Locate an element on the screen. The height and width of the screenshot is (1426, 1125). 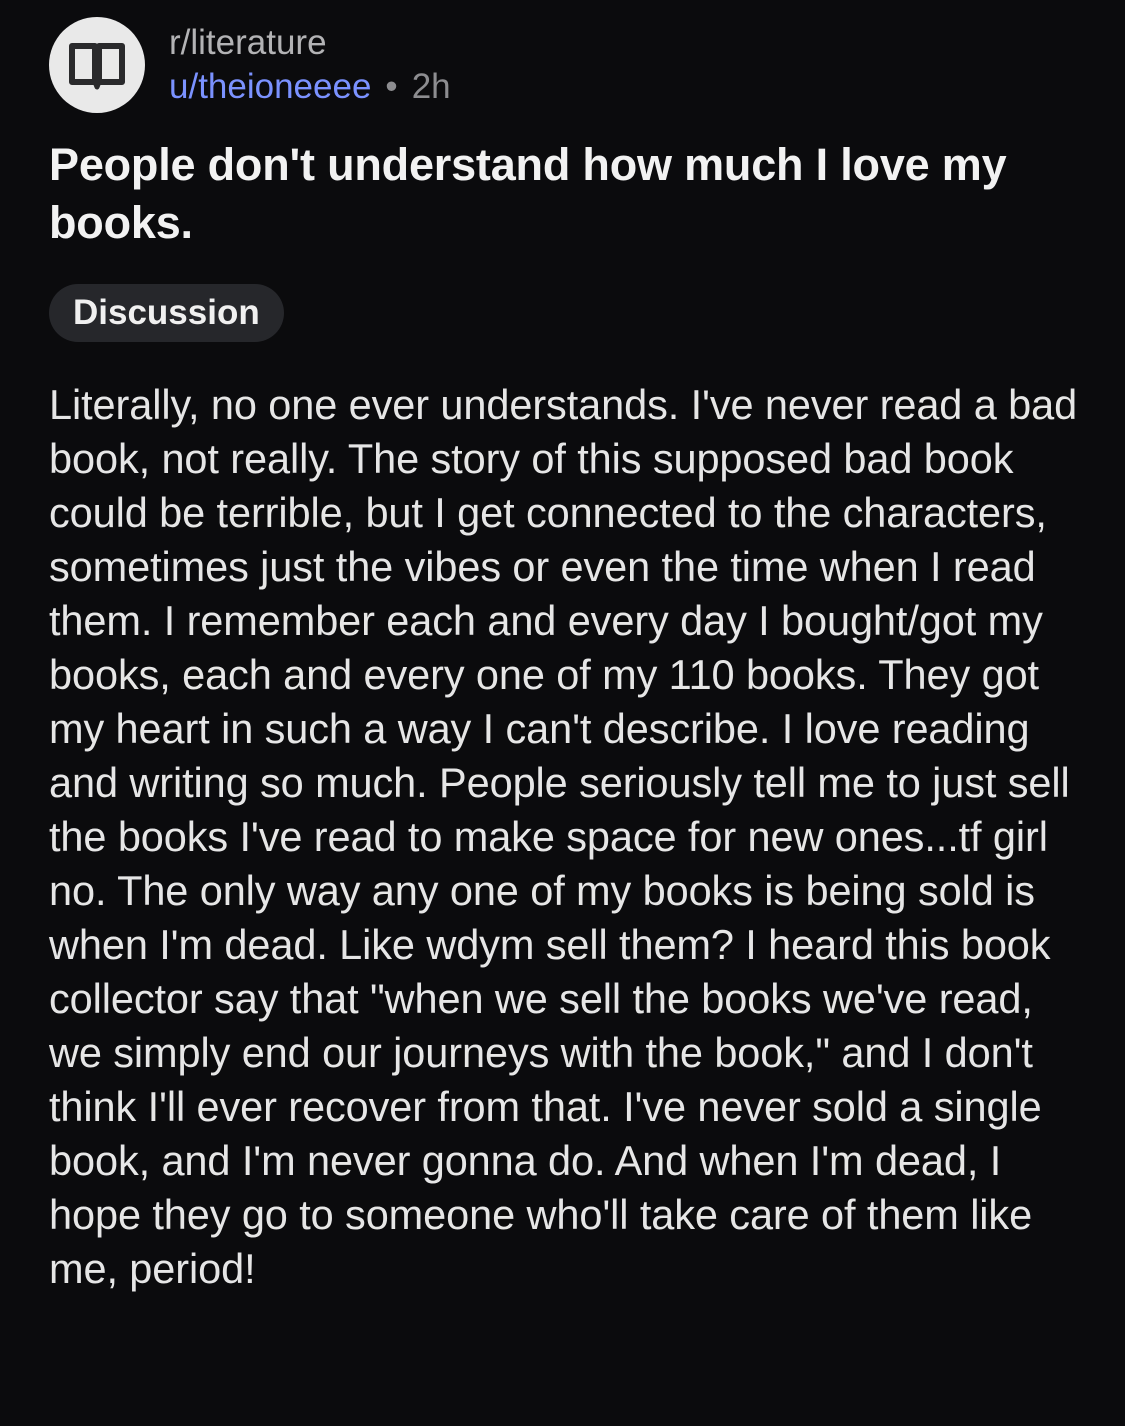
flair-badge: Discussion is located at coordinates (166, 313).